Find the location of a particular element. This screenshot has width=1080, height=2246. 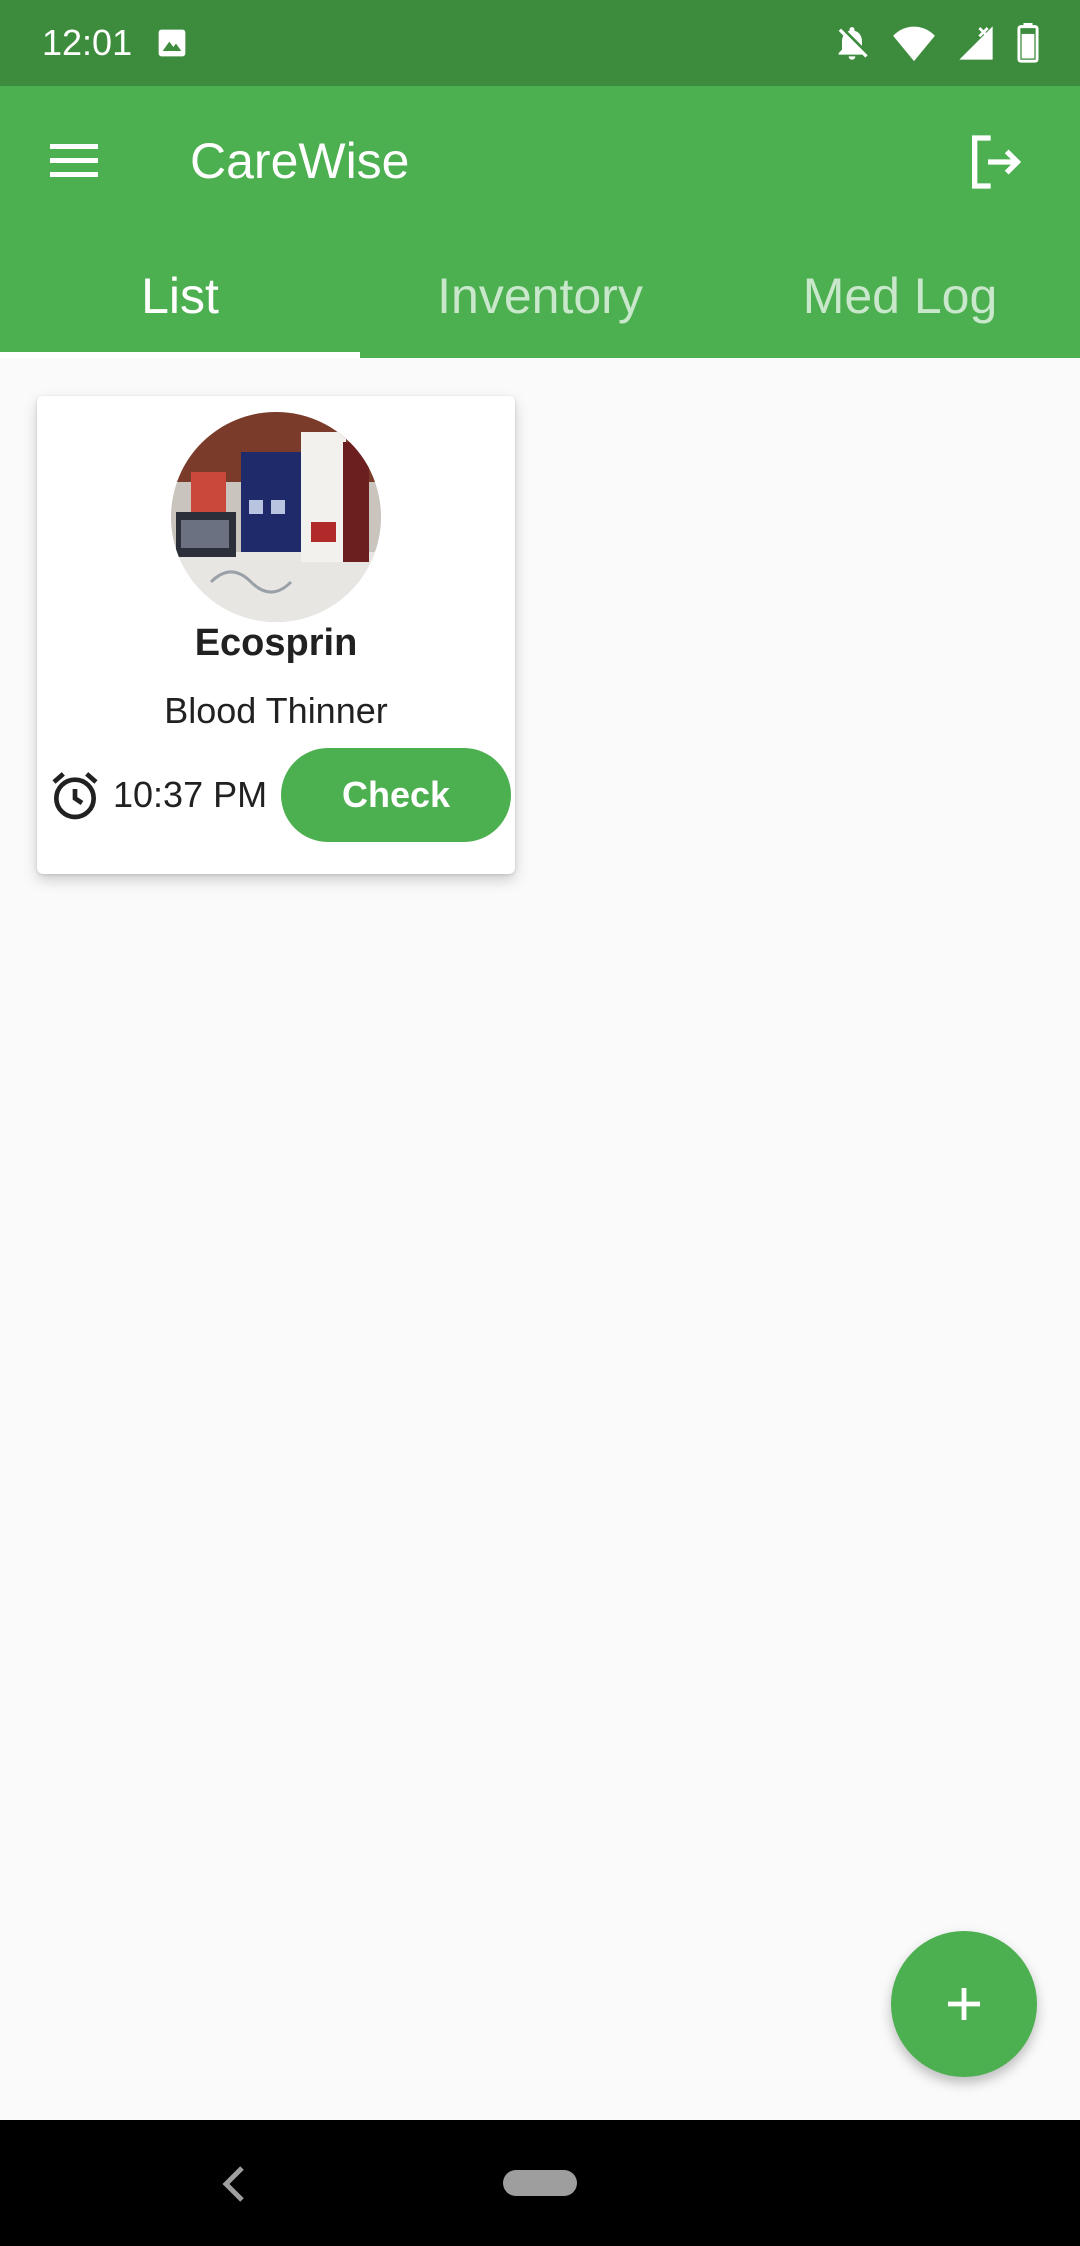

home-pill is located at coordinates (540, 2183).